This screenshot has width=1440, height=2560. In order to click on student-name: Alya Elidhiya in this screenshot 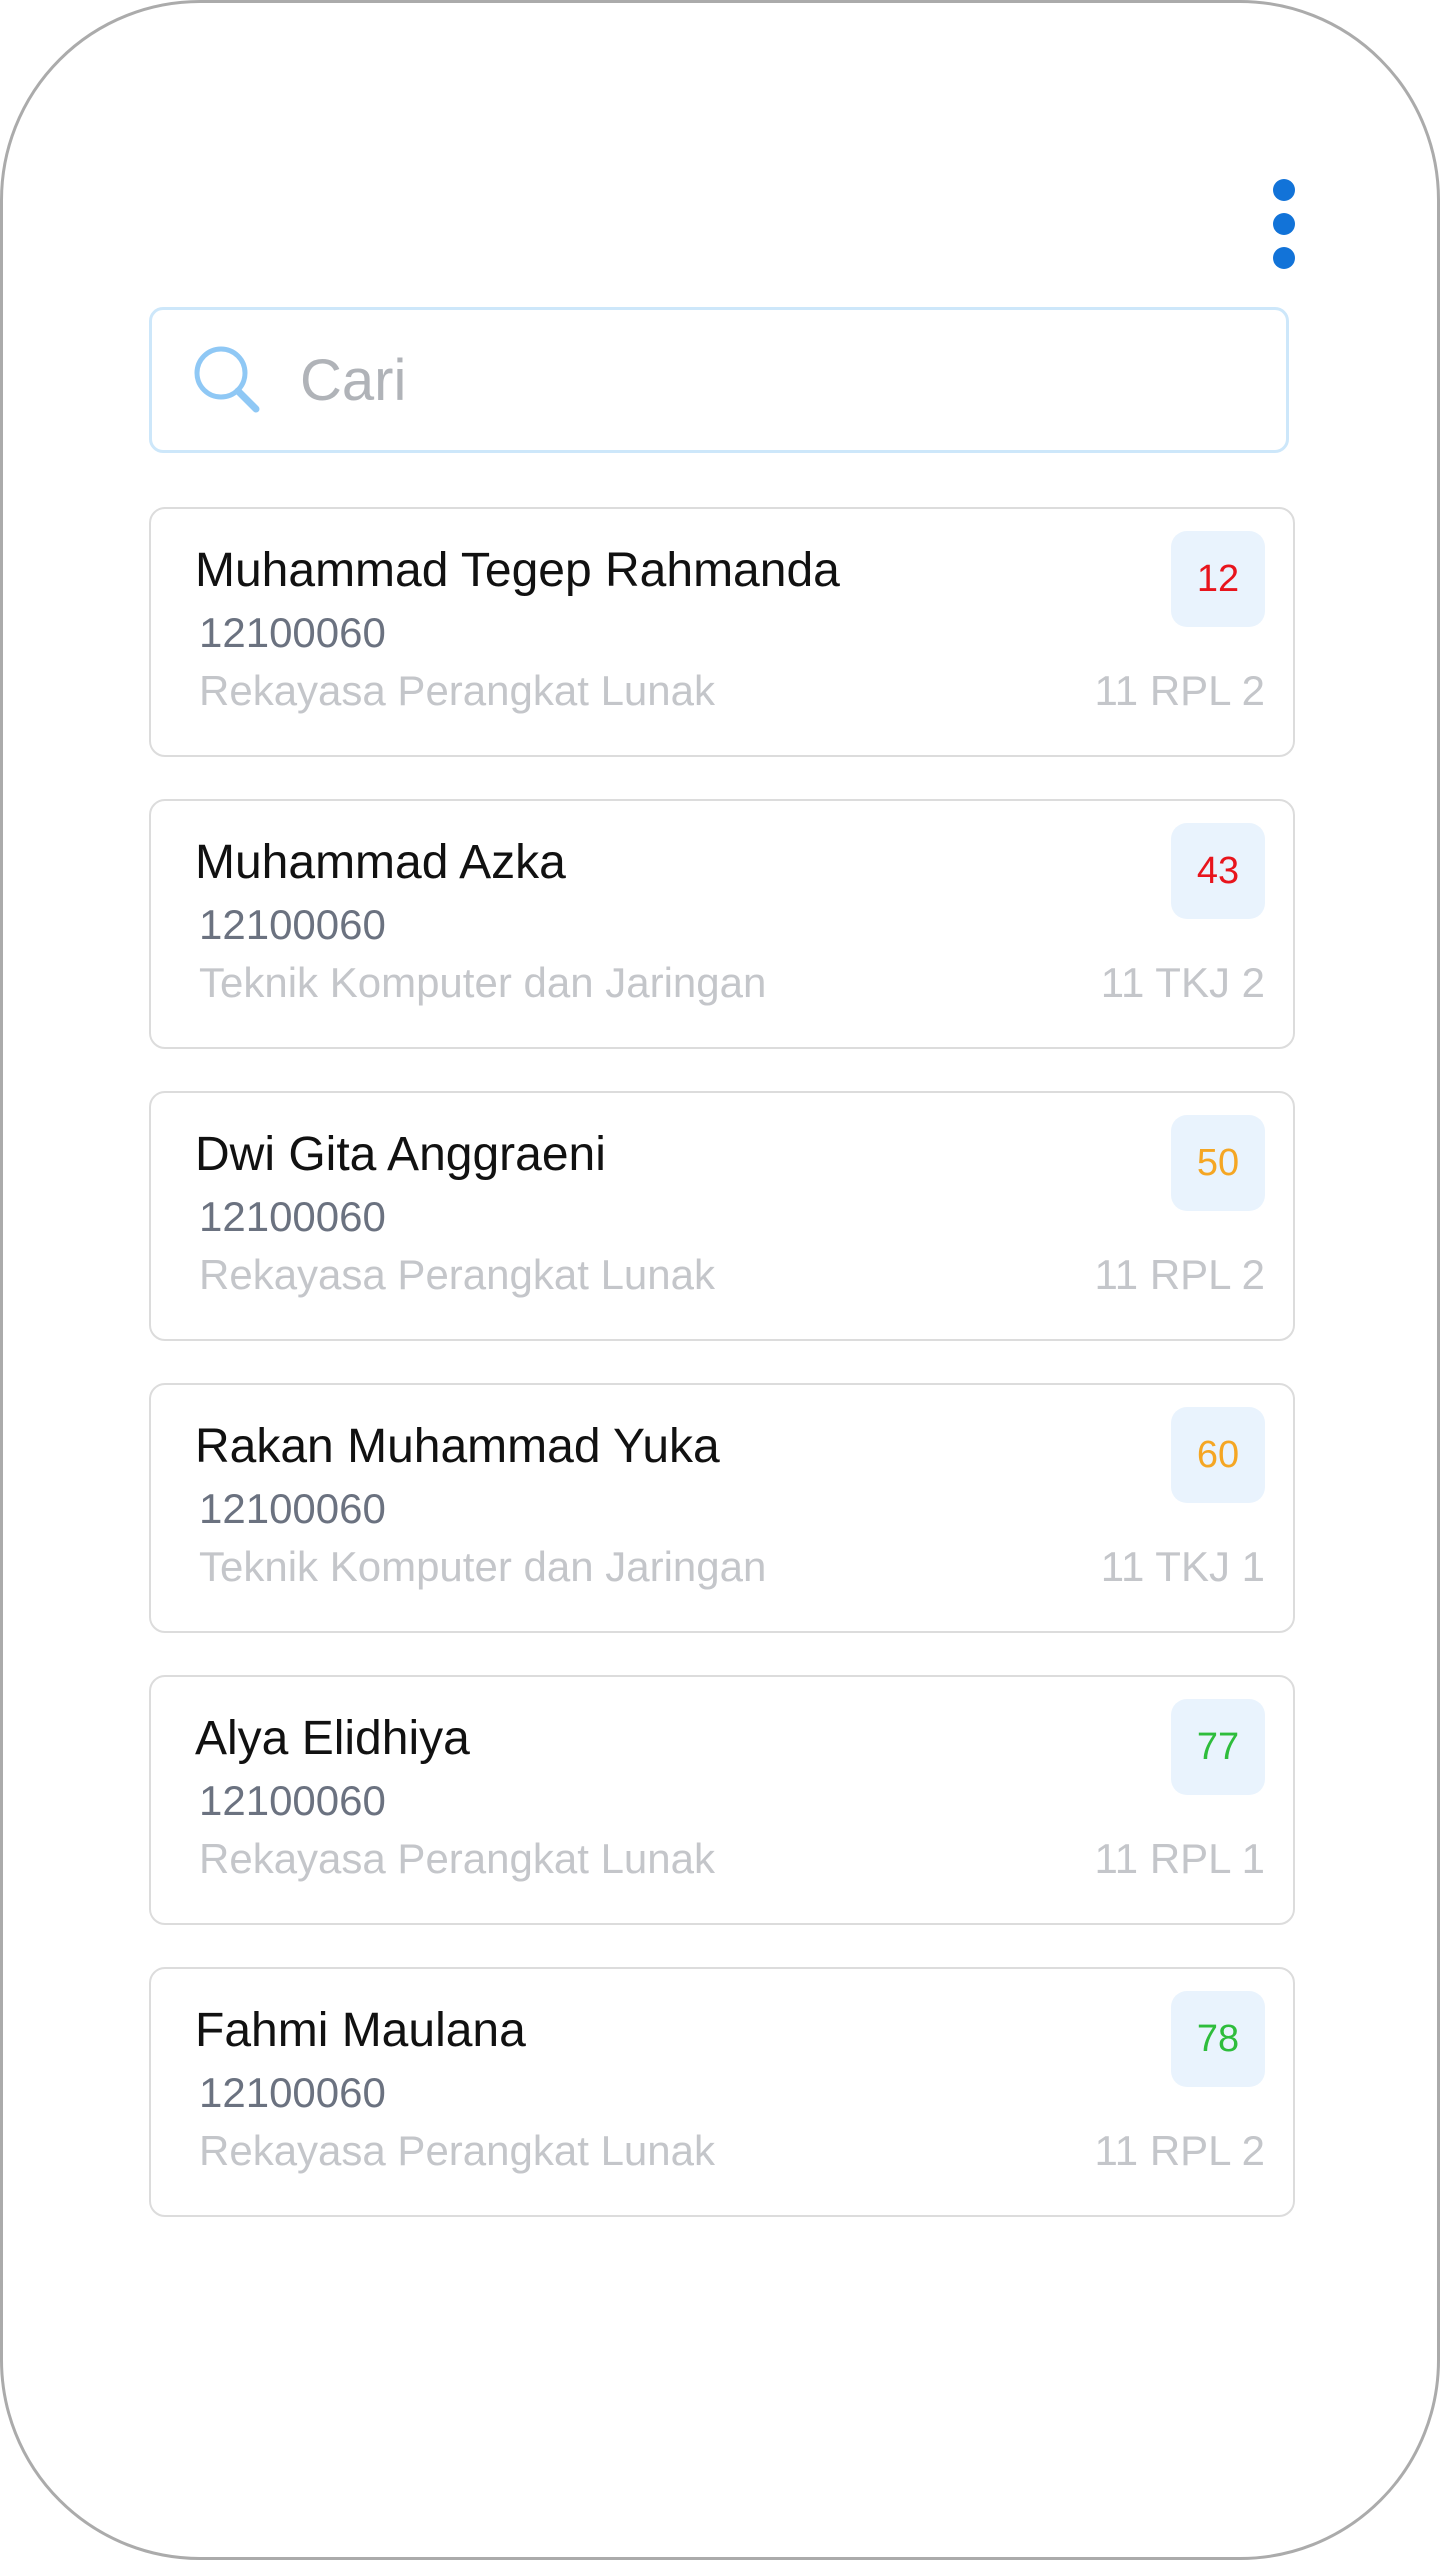, I will do `click(332, 1738)`.